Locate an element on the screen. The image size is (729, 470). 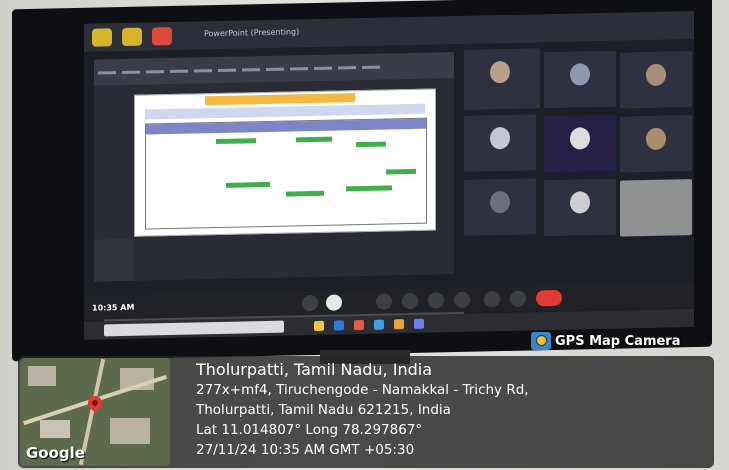
chat-icon is located at coordinates (492, 299).